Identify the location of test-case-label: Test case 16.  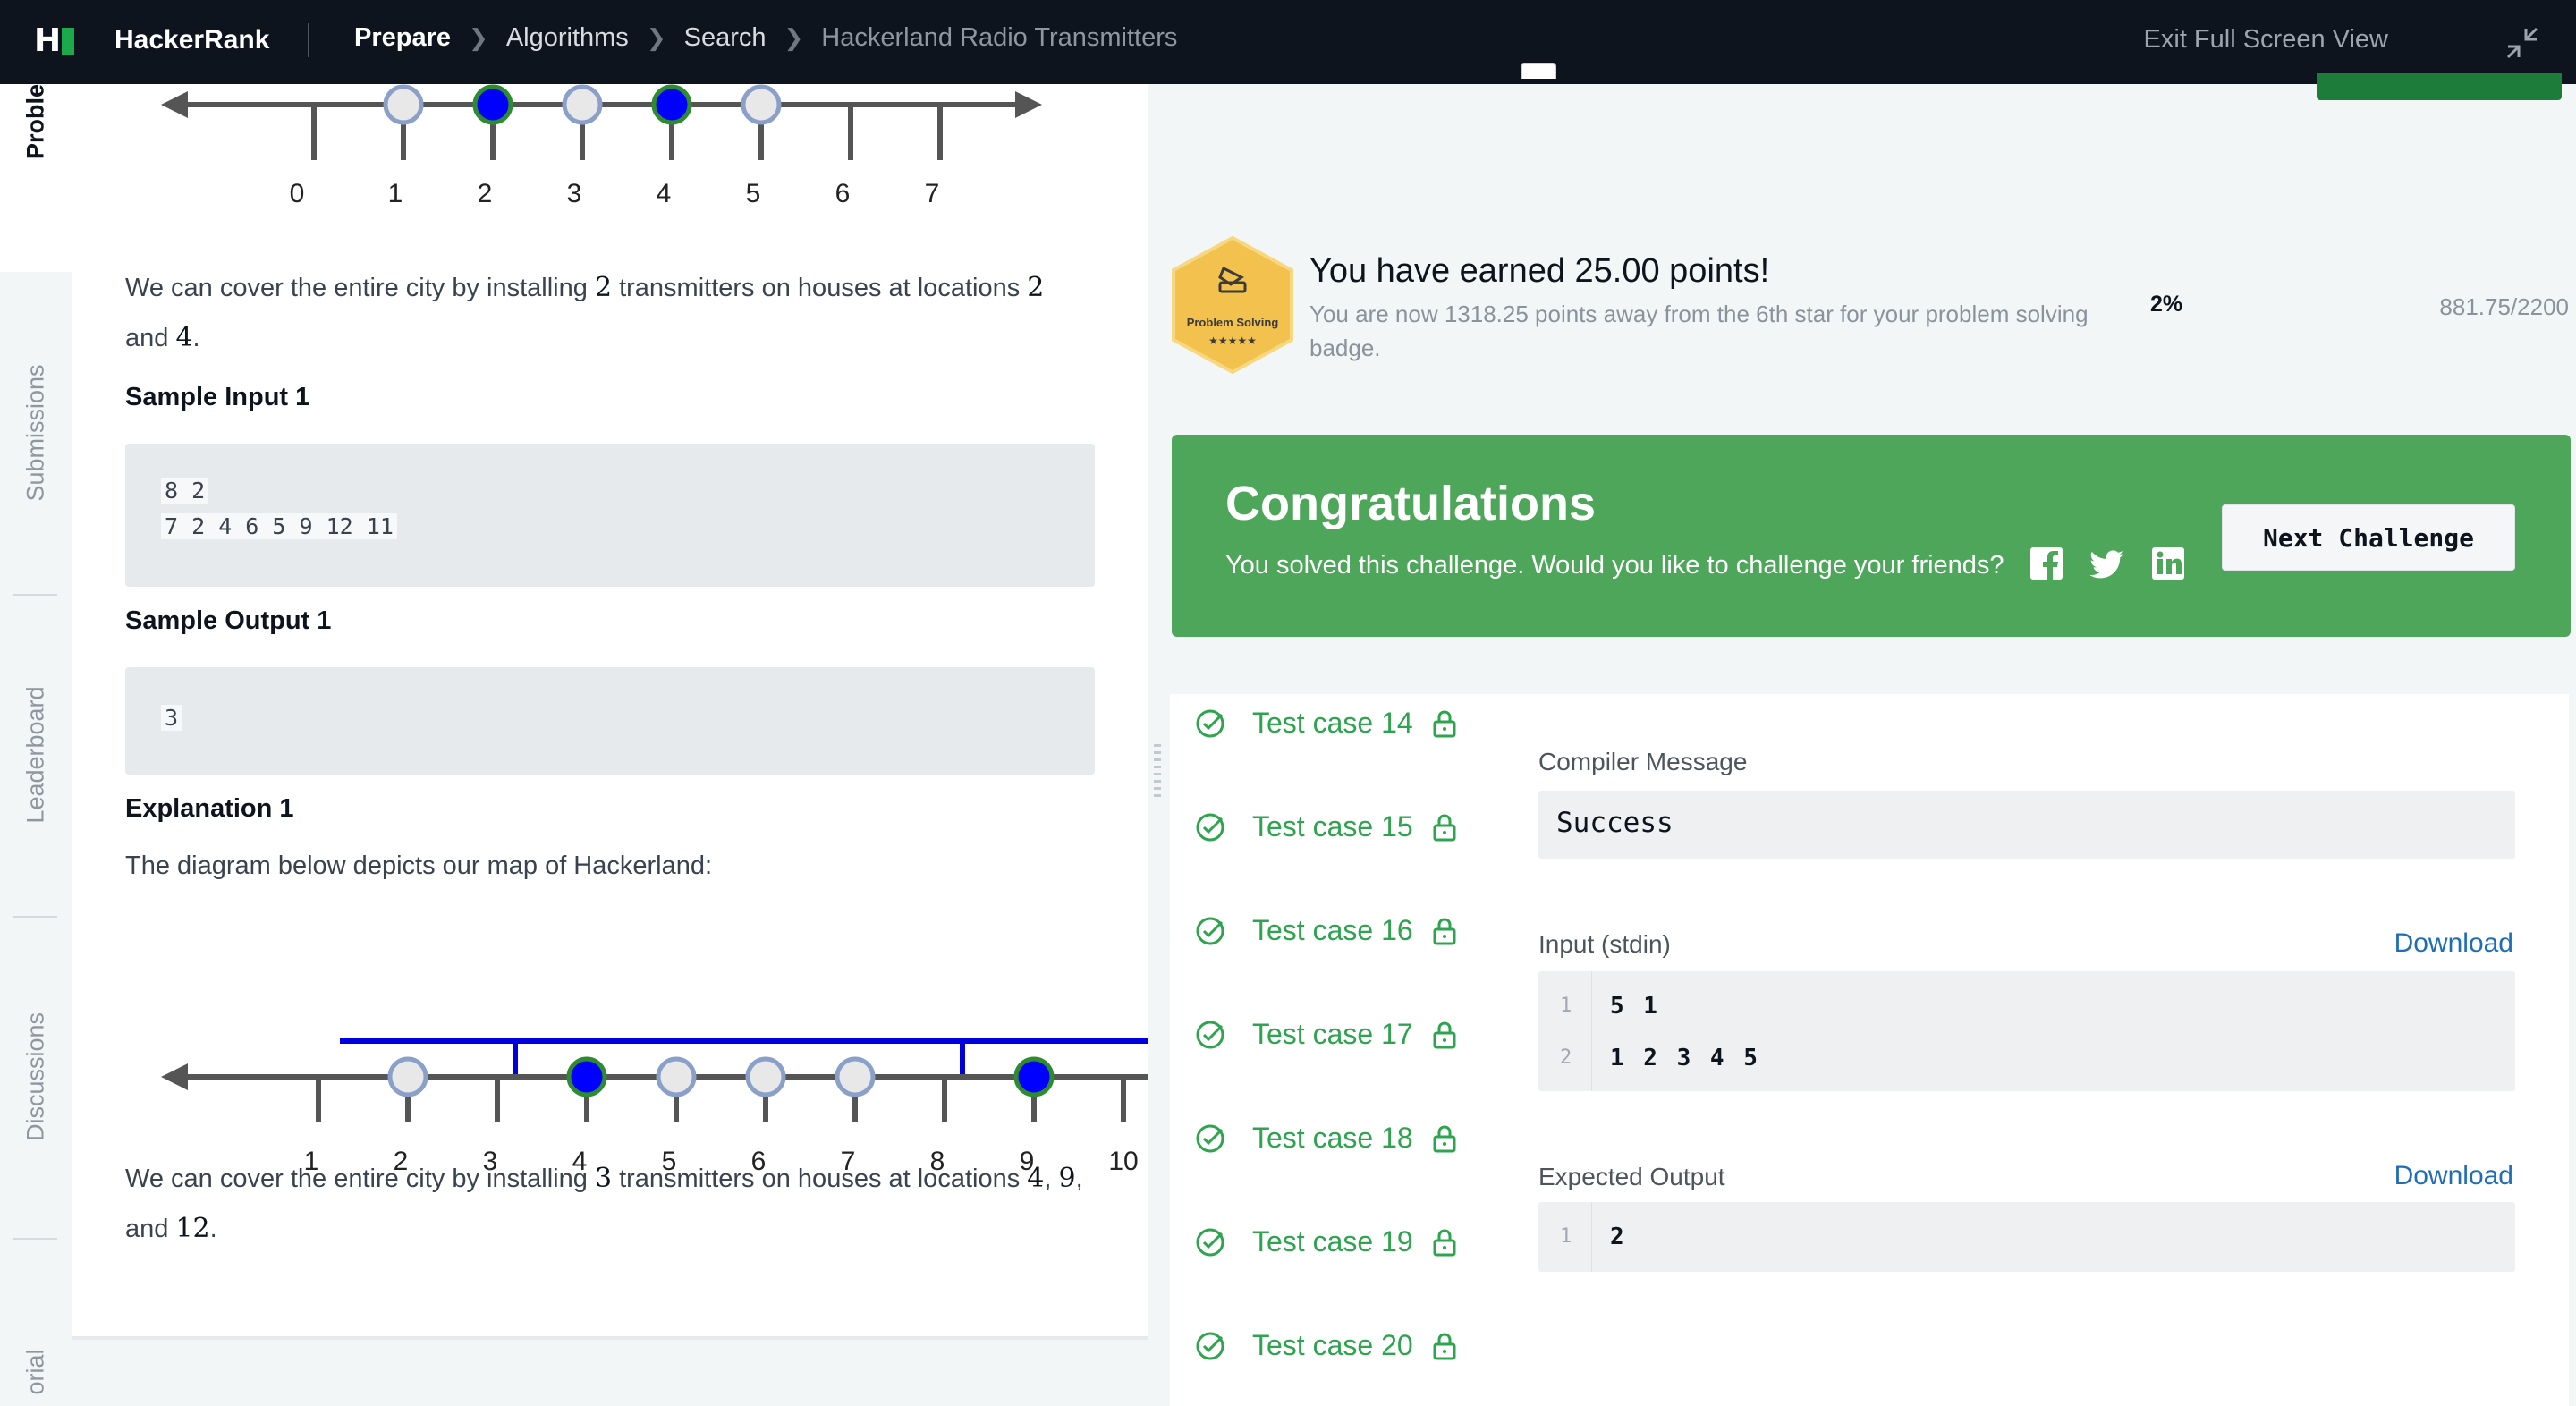
(1332, 930).